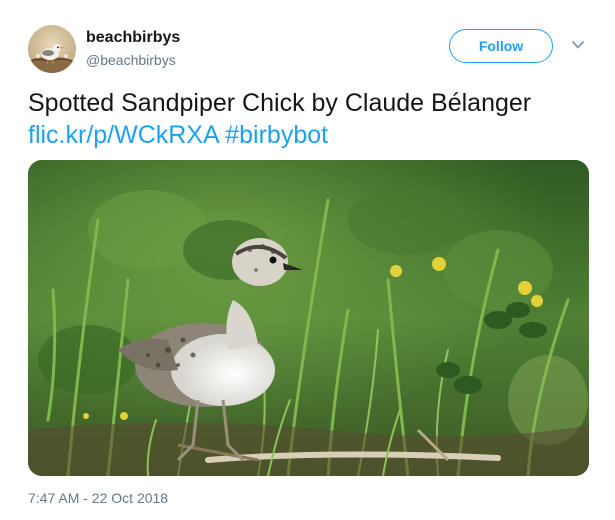  What do you see at coordinates (501, 46) in the screenshot?
I see `follow-button: Follow` at bounding box center [501, 46].